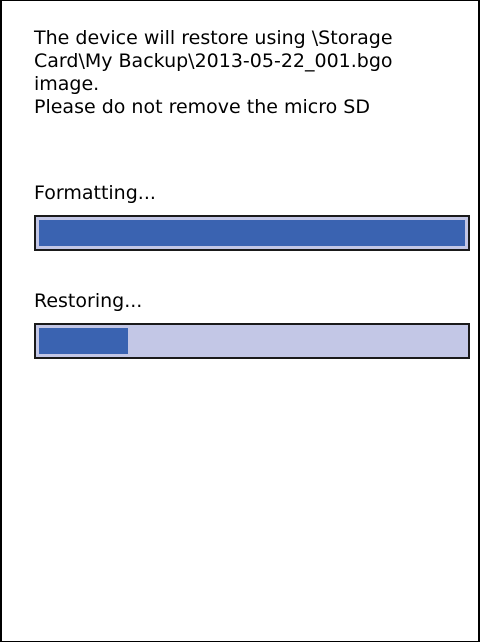  I want to click on message-line-2: Card\My Backup\2013-05-22_001.bgo, so click(213, 61).